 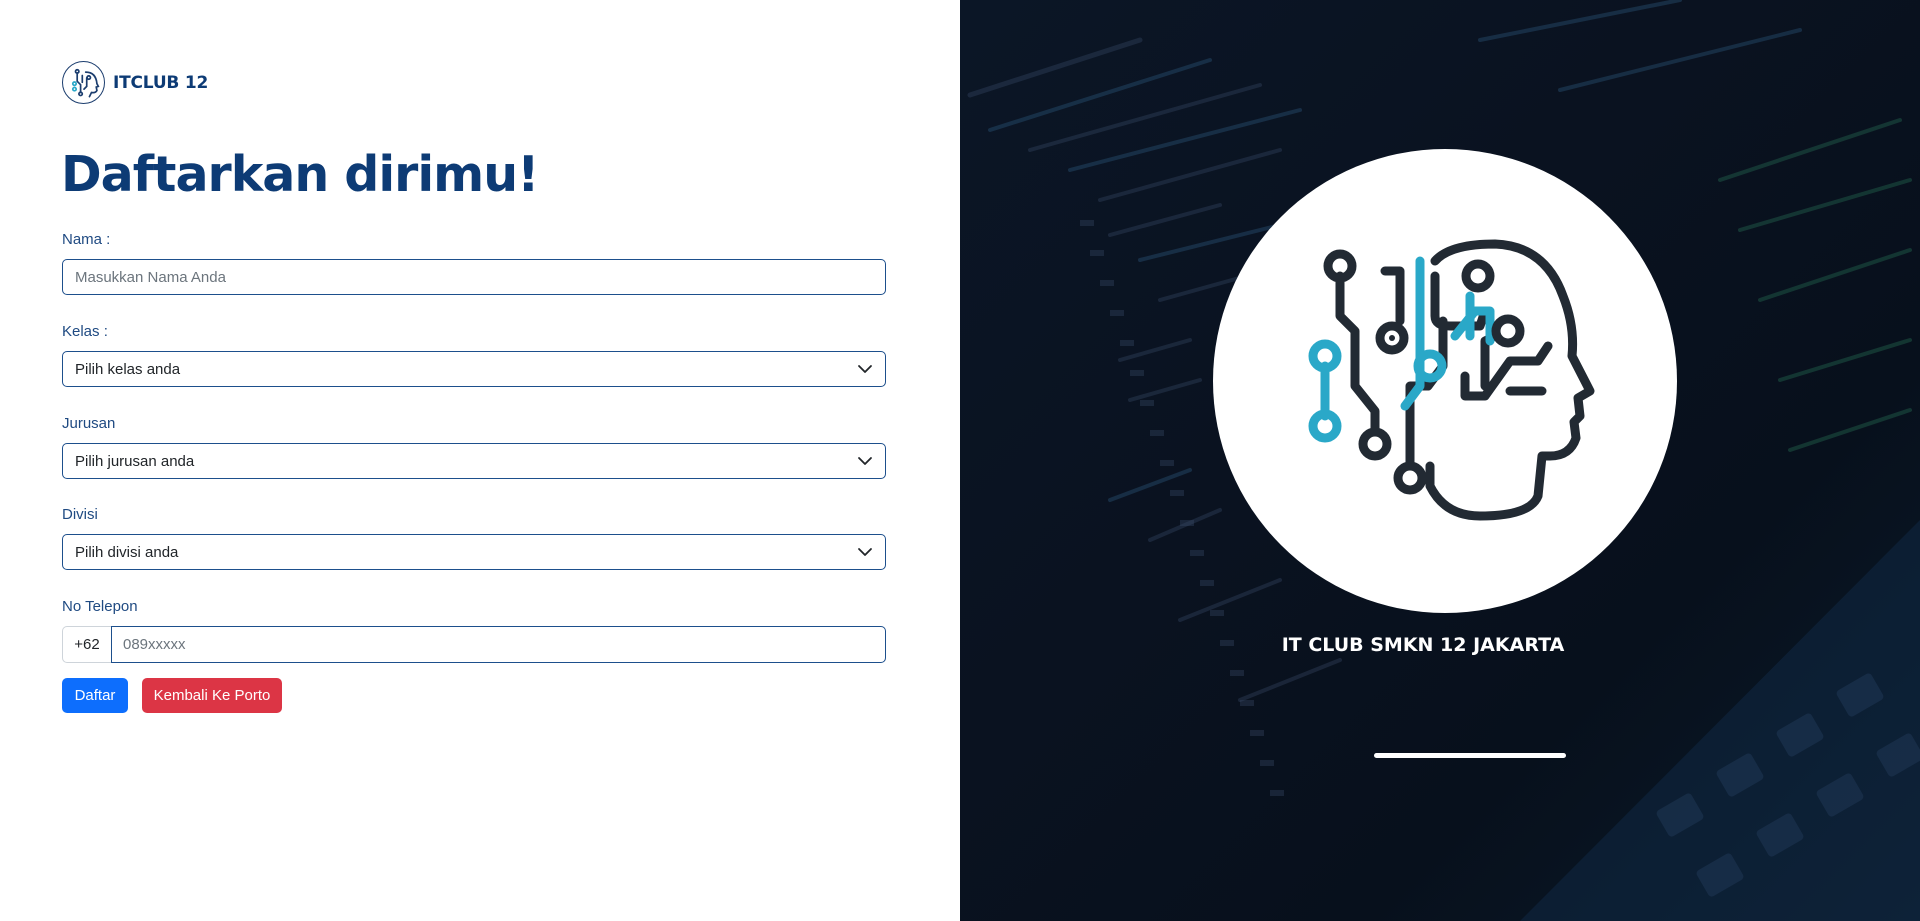 What do you see at coordinates (474, 277) in the screenshot?
I see `nama-input: Masukkan Nama Anda` at bounding box center [474, 277].